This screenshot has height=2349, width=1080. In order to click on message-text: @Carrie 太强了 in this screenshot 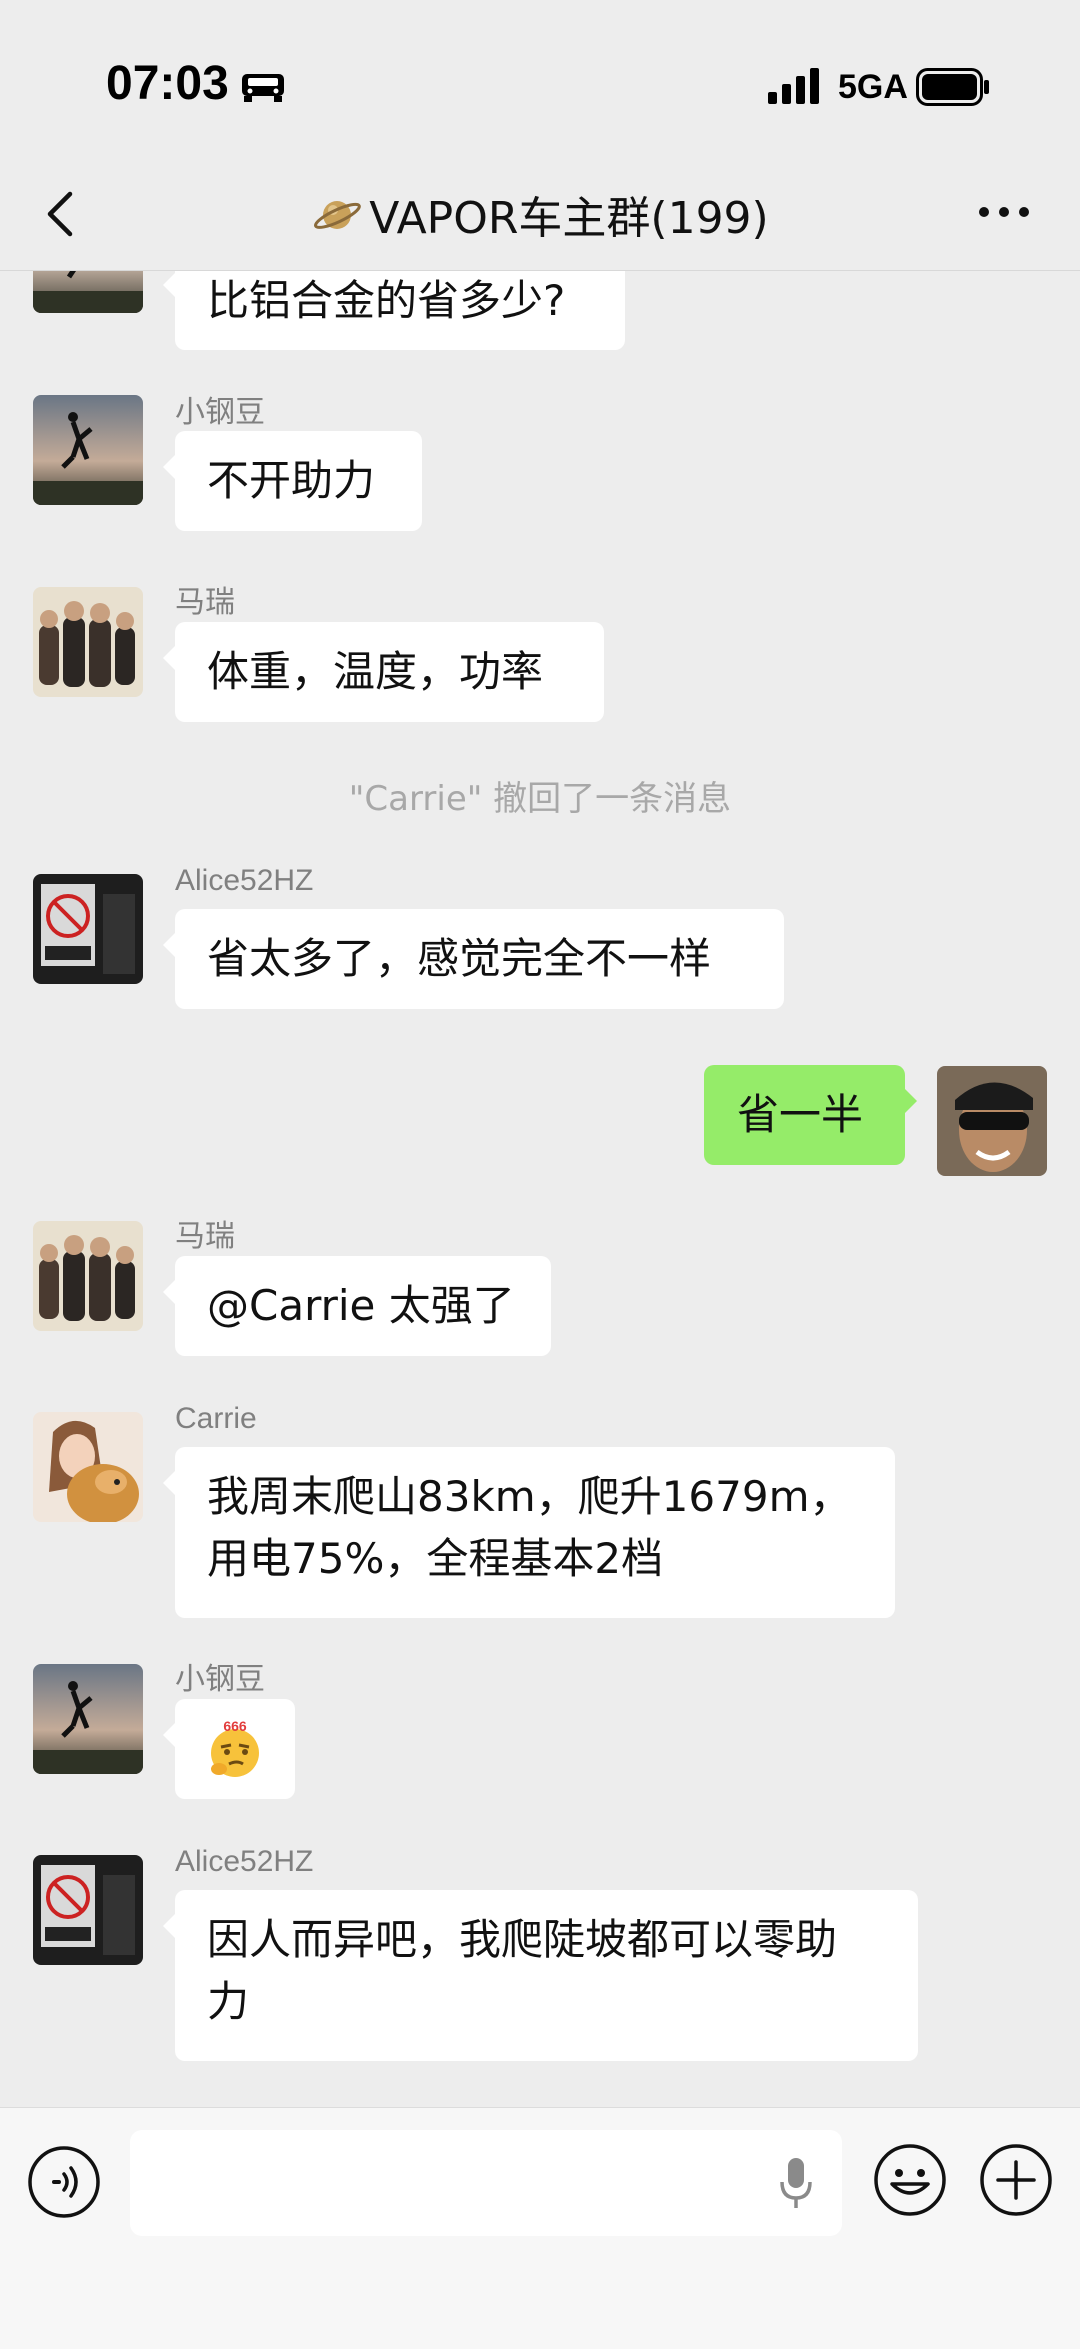, I will do `click(361, 1305)`.